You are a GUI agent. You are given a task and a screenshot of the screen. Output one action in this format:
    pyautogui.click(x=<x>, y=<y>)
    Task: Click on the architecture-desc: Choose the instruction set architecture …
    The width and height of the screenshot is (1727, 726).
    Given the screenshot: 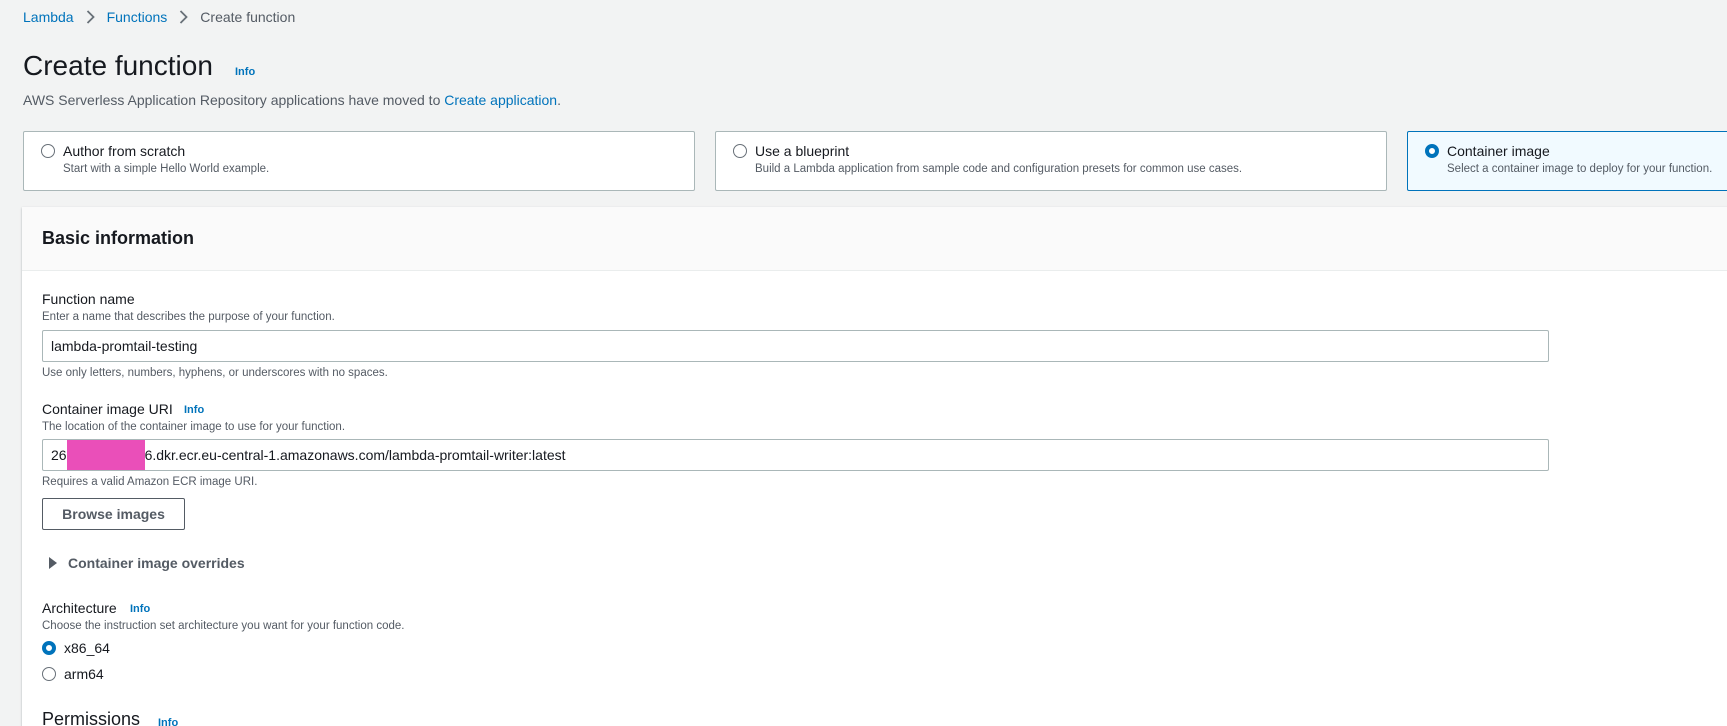 What is the action you would take?
    pyautogui.click(x=223, y=626)
    